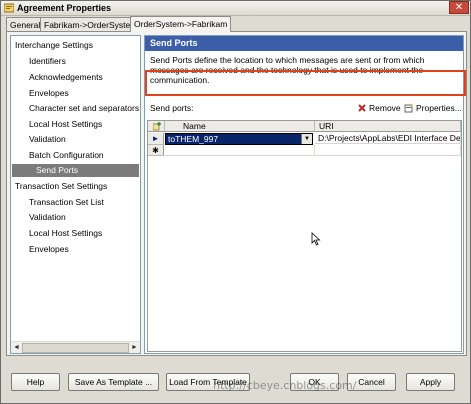  I want to click on close-button: ✕, so click(459, 7).